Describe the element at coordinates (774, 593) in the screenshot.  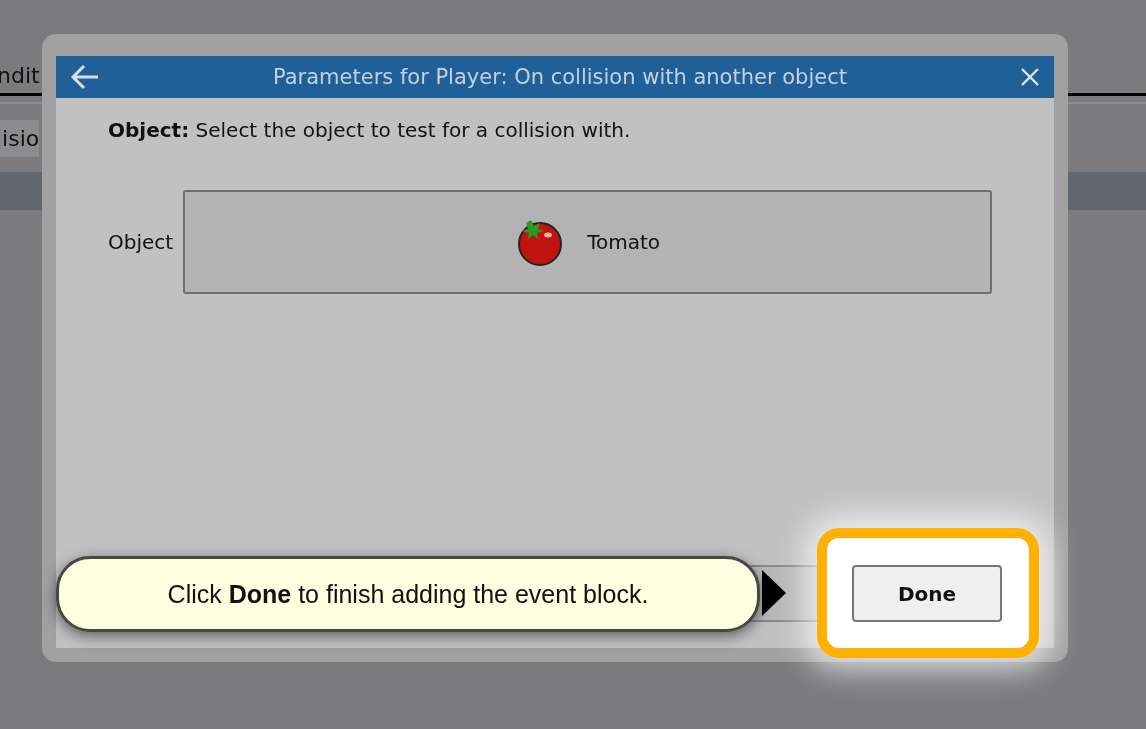
I see `pointer-icon` at that location.